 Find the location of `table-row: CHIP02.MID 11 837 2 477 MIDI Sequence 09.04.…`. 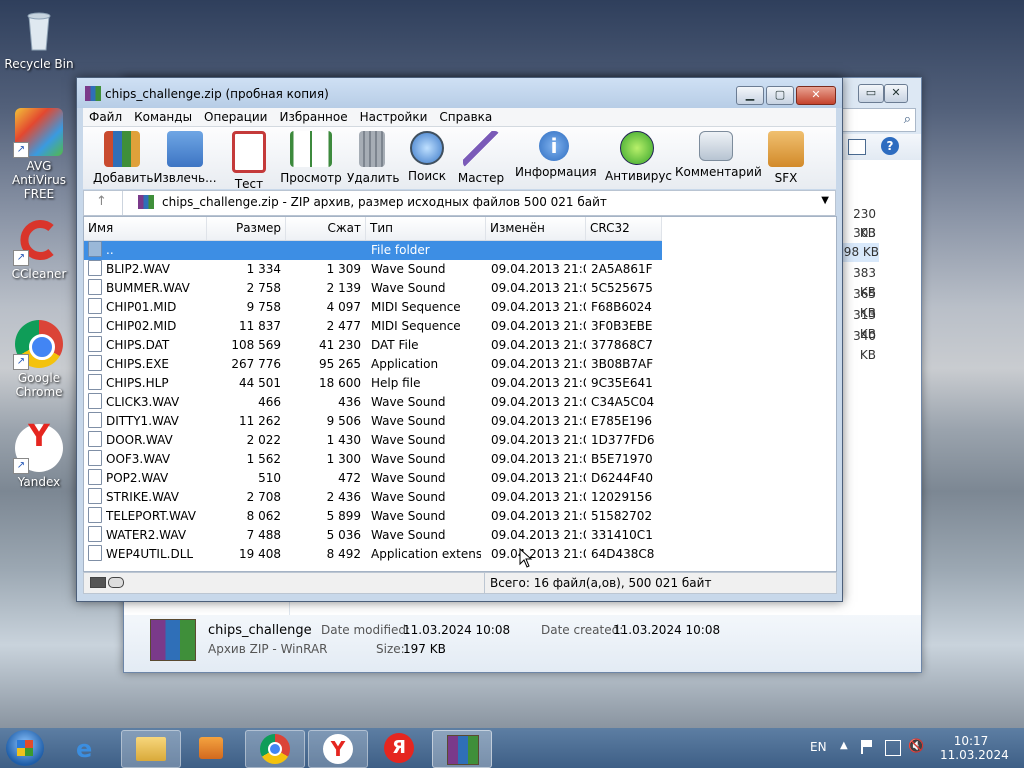

table-row: CHIP02.MID 11 837 2 477 MIDI Sequence 09.04.… is located at coordinates (373, 326).